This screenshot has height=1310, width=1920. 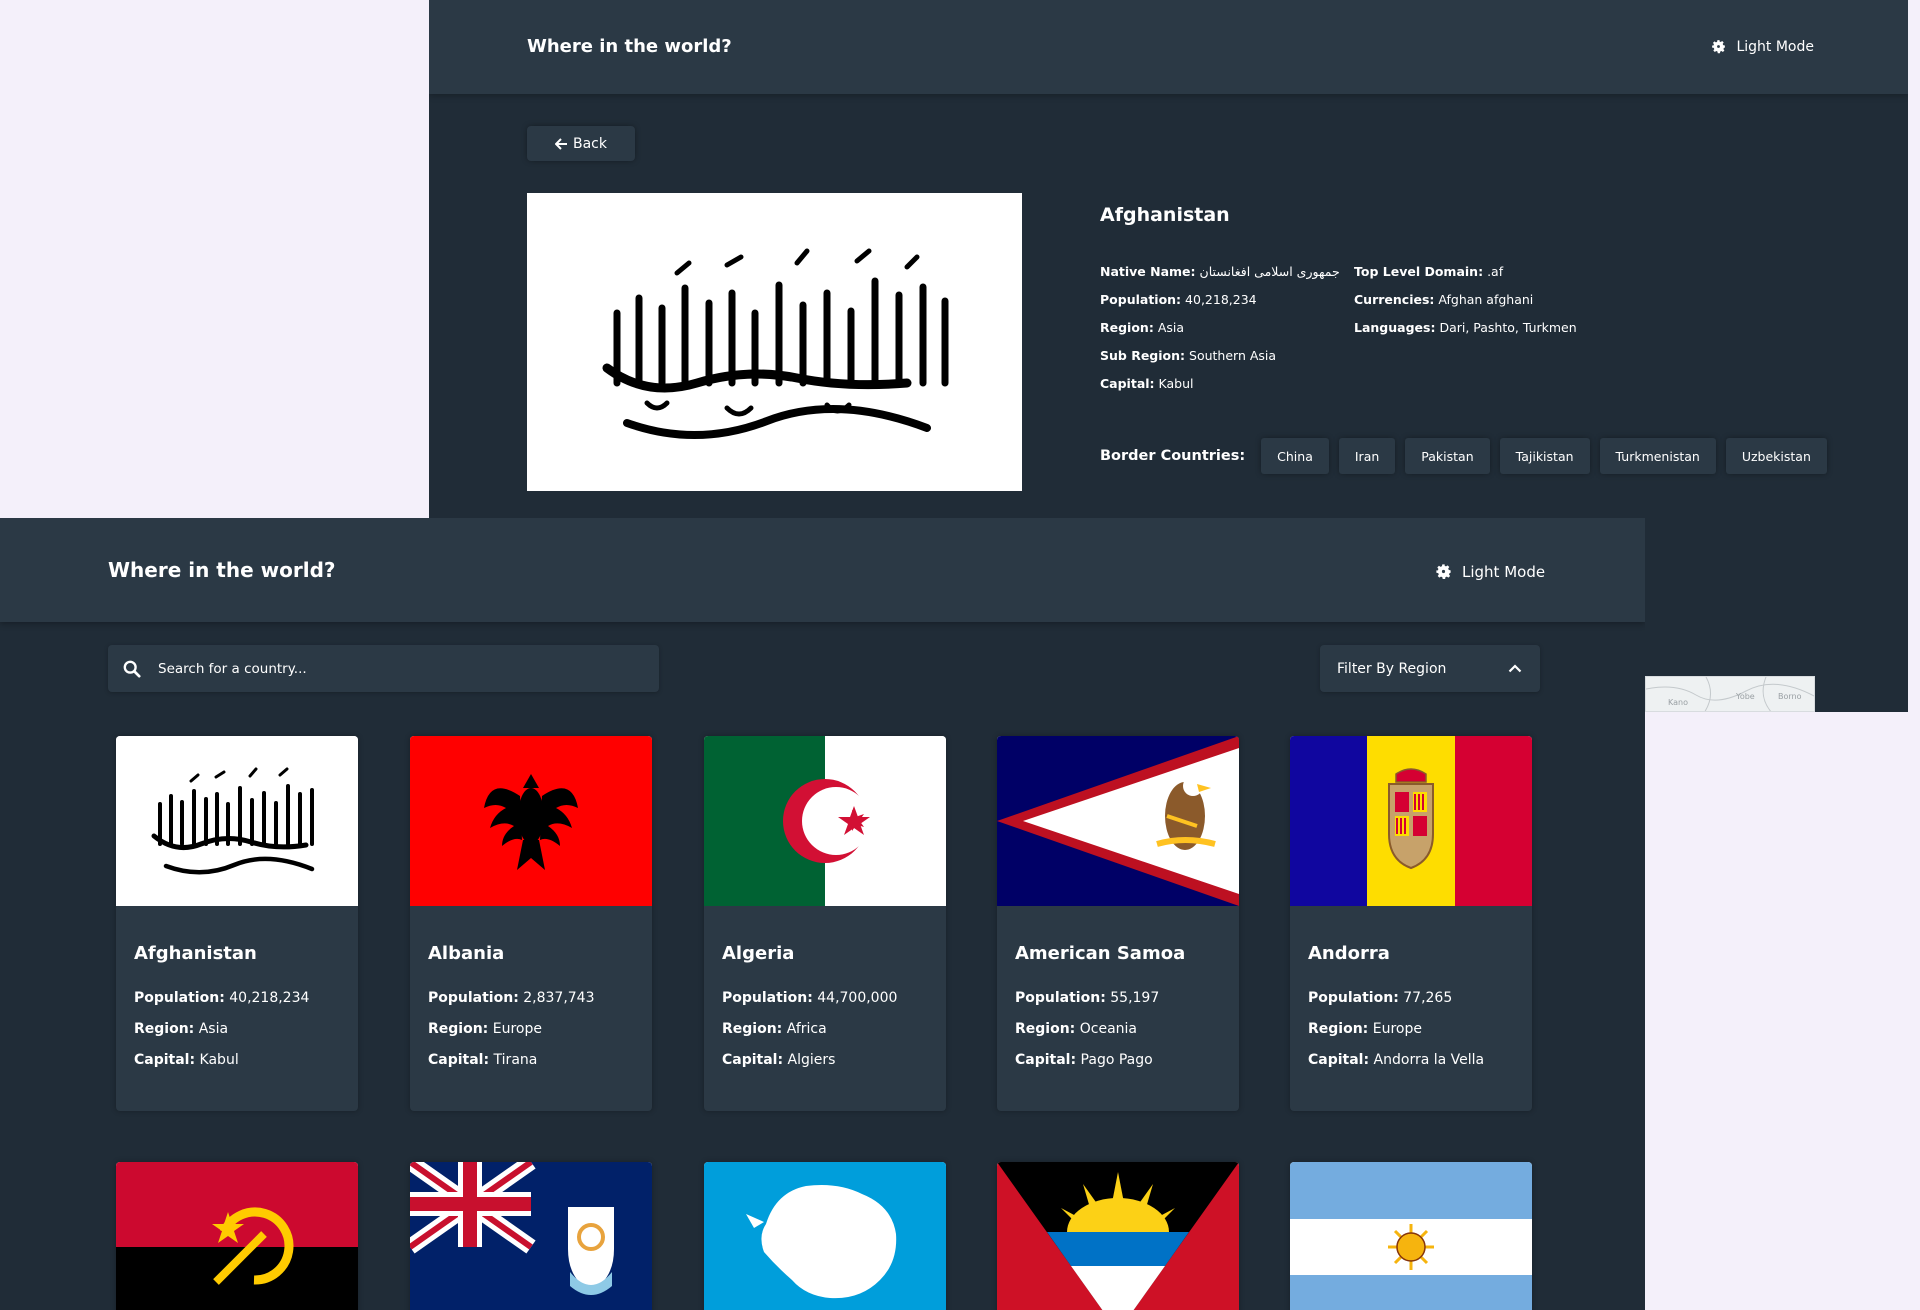 I want to click on sub-region: Sub Region: Southern Asia, so click(x=1188, y=355).